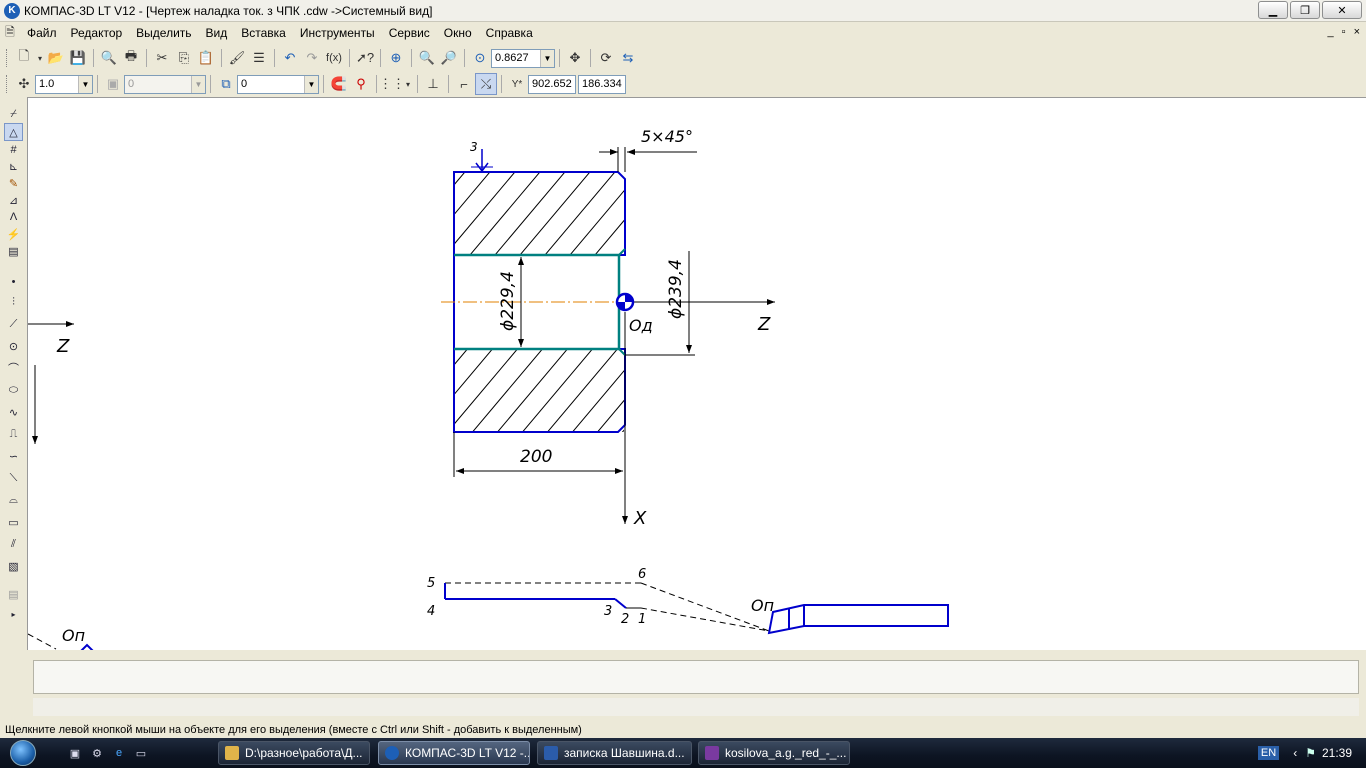 This screenshot has height=768, width=1366. I want to click on help-pointer-icon: ➚?, so click(365, 58).